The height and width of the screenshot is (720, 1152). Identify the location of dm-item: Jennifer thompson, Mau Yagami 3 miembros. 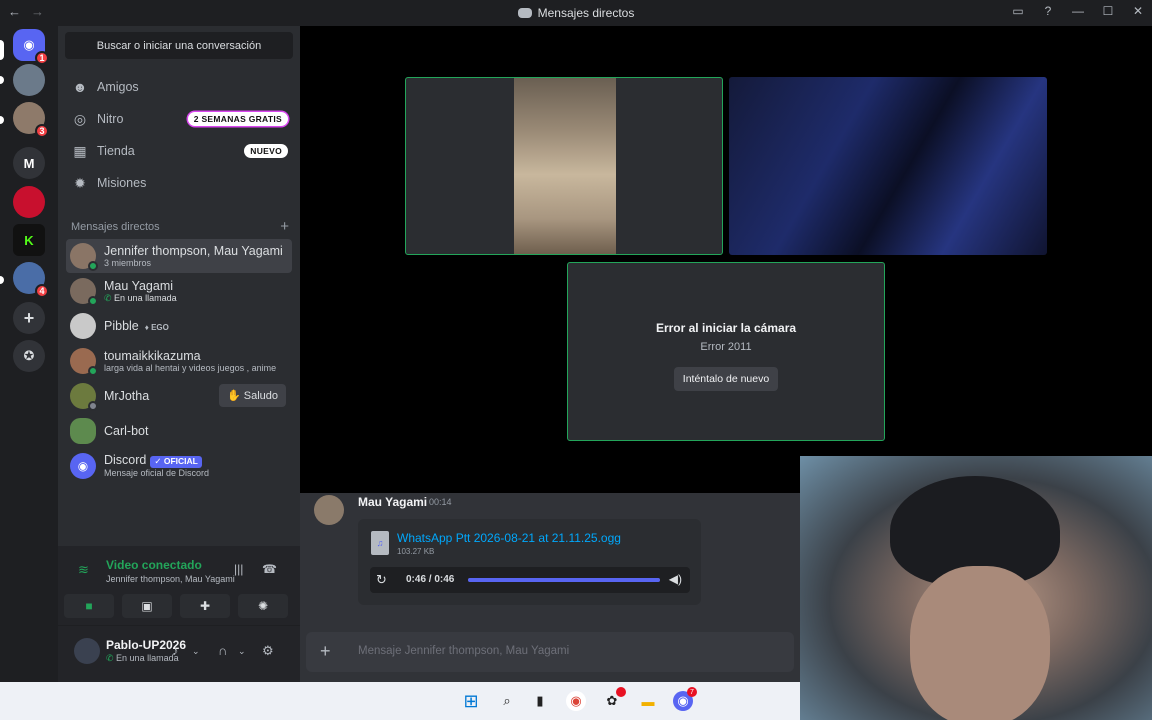
(179, 256).